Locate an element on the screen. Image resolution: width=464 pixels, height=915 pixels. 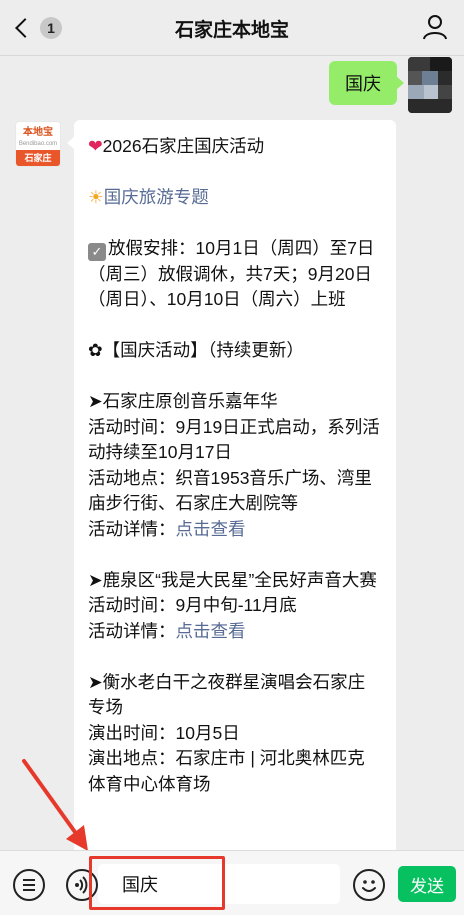
emoji-icon is located at coordinates (369, 886).